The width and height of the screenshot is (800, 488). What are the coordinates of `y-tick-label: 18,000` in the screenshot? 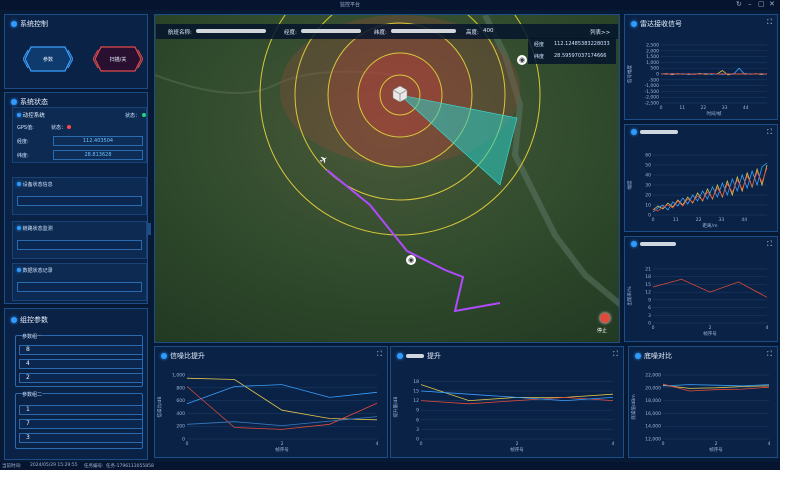 It's located at (653, 401).